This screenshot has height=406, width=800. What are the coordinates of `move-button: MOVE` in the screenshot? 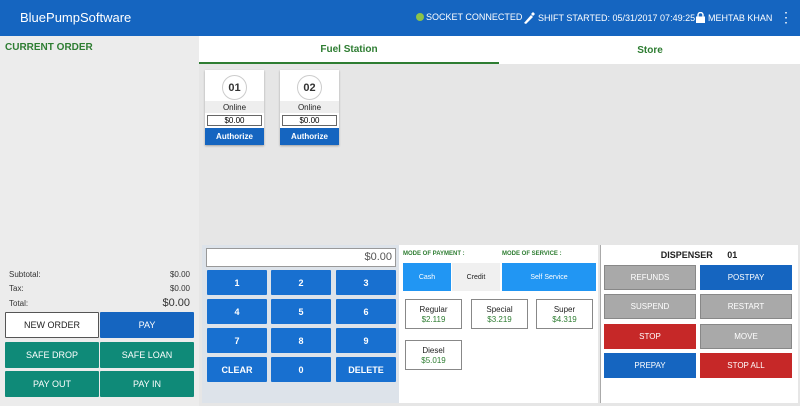 It's located at (746, 336).